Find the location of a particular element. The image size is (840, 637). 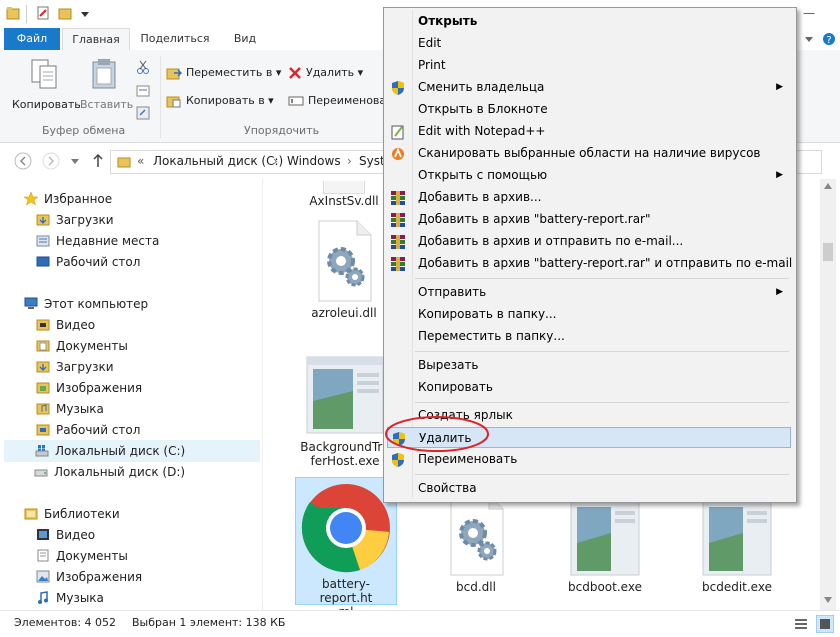

paste-shortcut-icon is located at coordinates (143, 113).